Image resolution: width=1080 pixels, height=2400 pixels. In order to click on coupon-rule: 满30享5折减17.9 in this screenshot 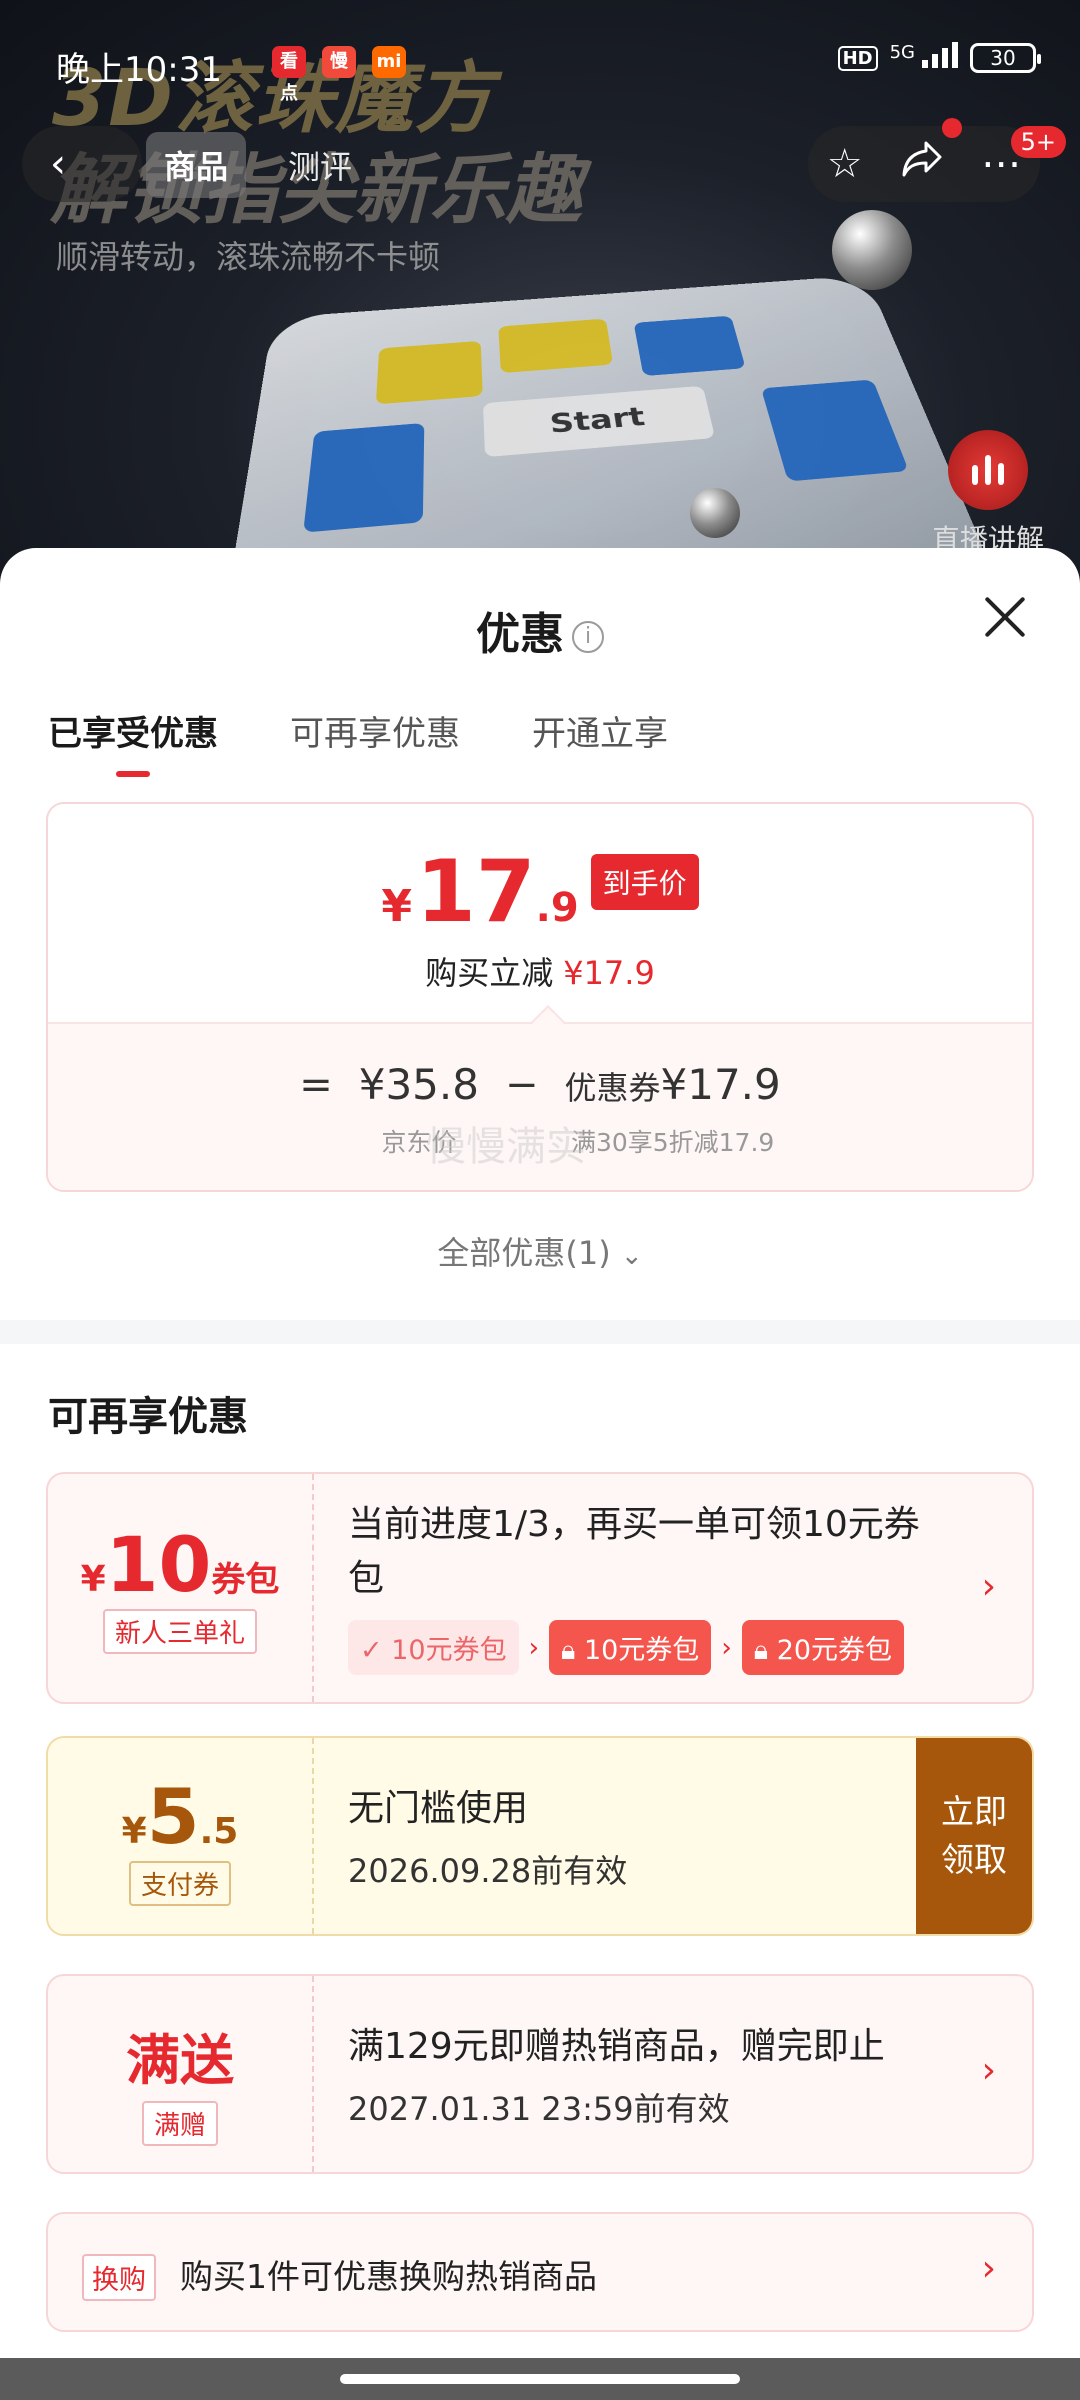, I will do `click(672, 1142)`.